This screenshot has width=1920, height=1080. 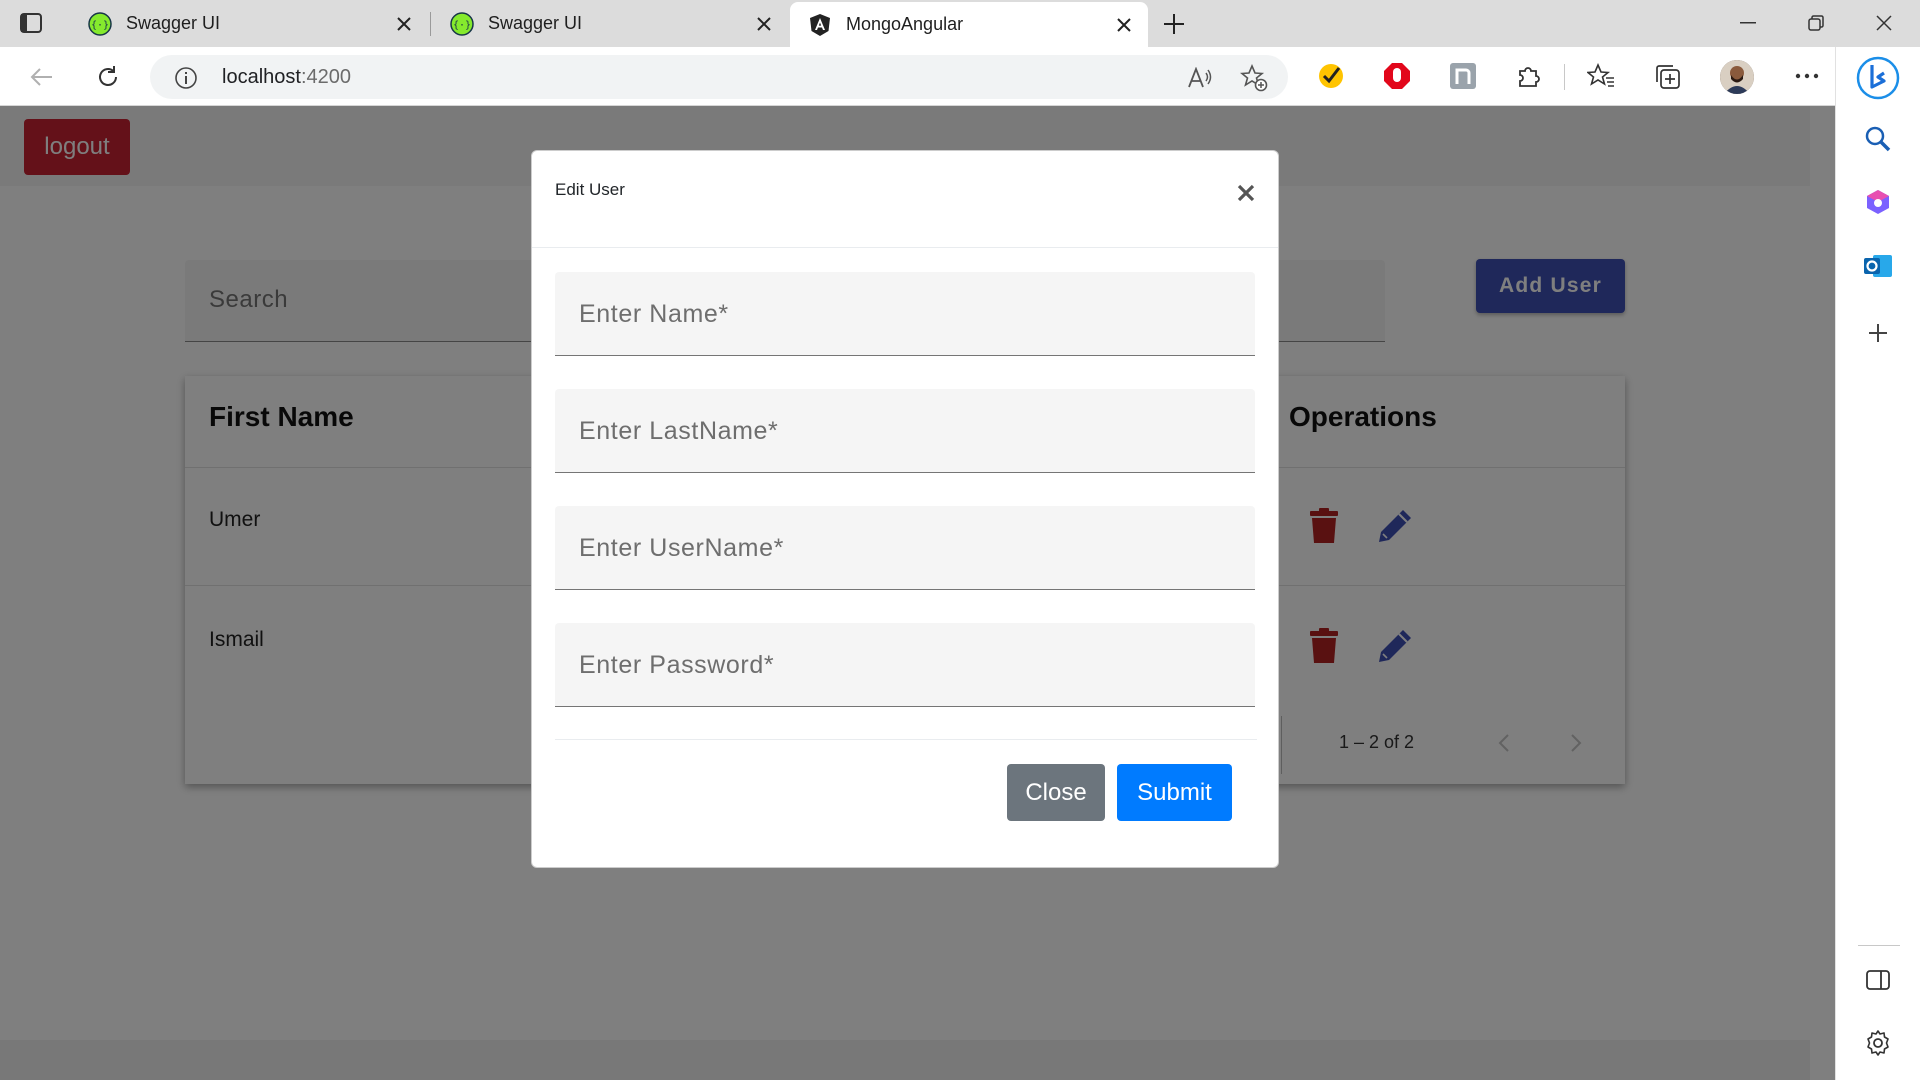 What do you see at coordinates (1331, 76) in the screenshot?
I see `norton-check-icon` at bounding box center [1331, 76].